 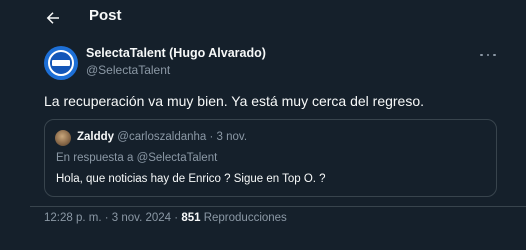 I want to click on divider, so click(x=278, y=206).